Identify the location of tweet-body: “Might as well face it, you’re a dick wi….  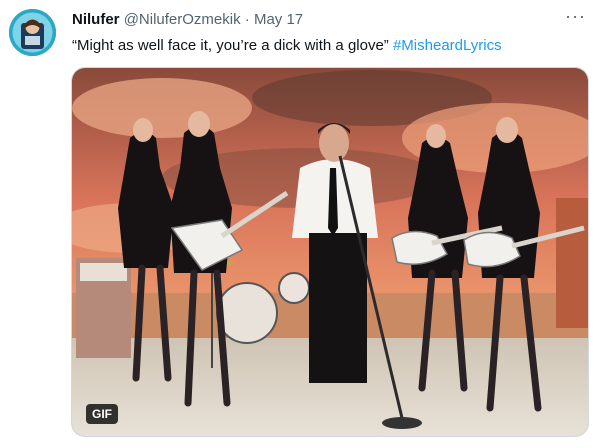
(230, 45).